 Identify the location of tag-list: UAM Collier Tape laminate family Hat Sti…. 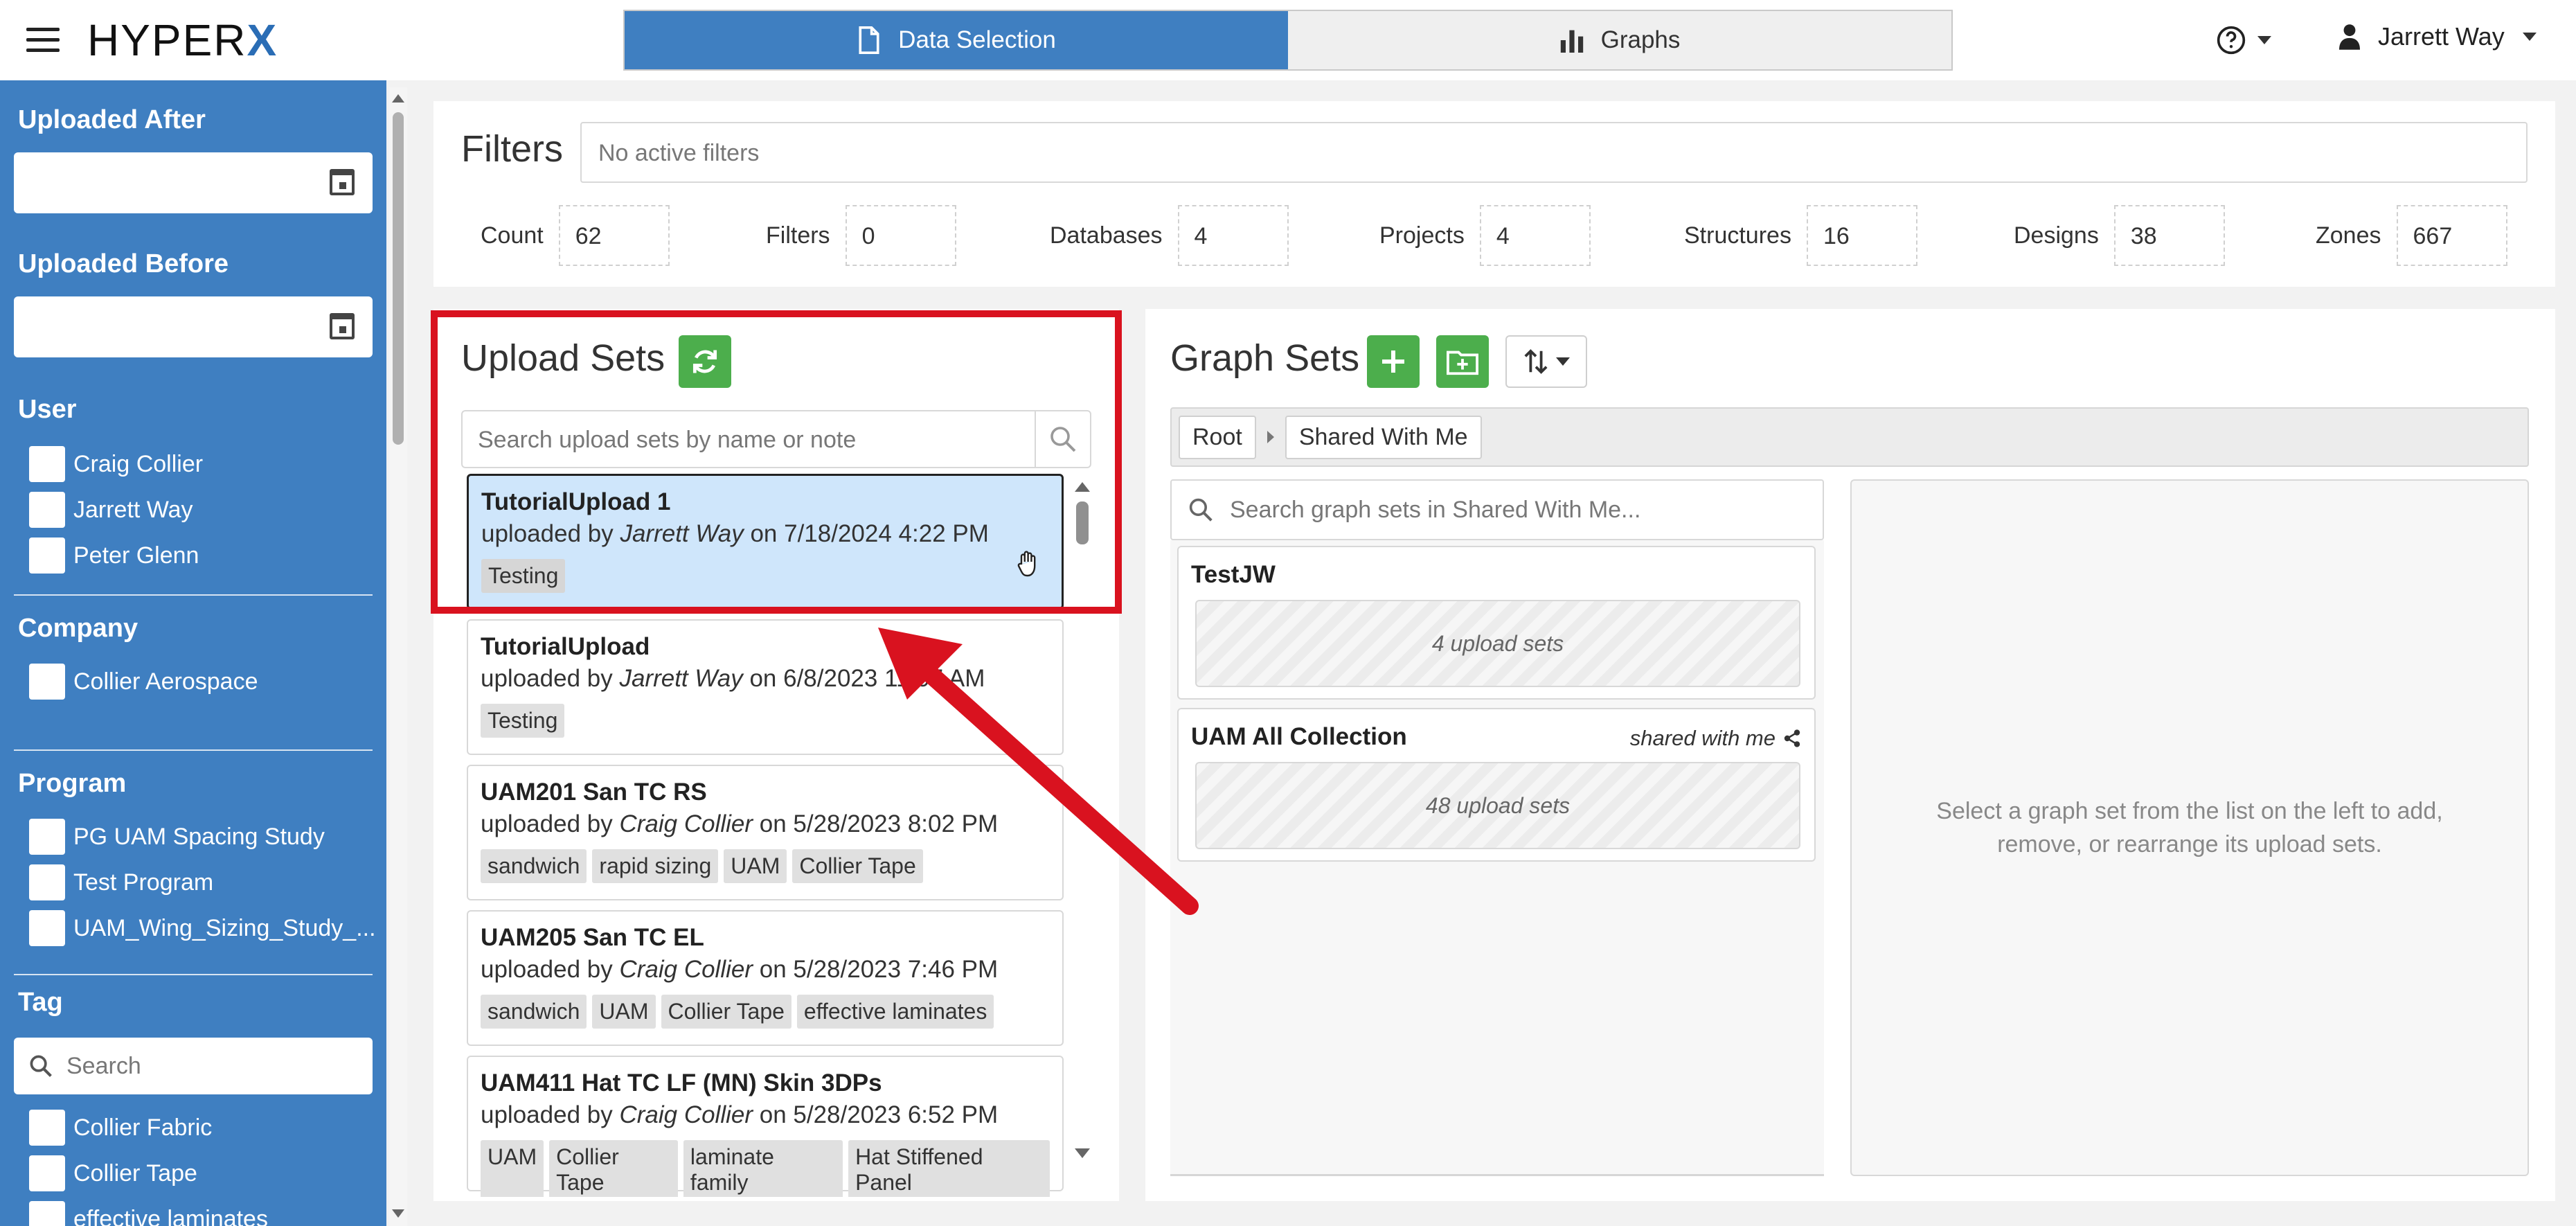
(766, 1168).